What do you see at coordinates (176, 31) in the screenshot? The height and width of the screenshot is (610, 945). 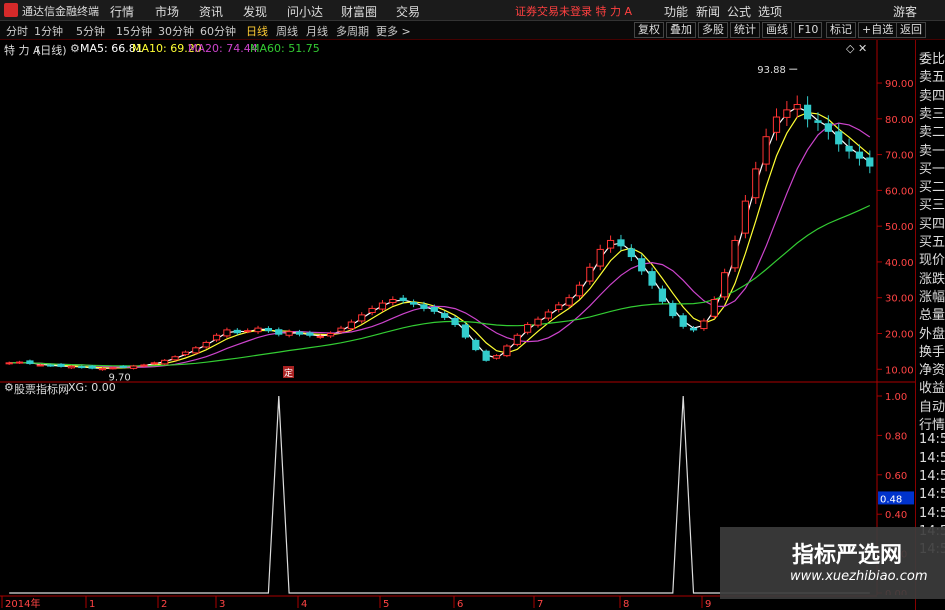 I see `tab-30min: 30分钟` at bounding box center [176, 31].